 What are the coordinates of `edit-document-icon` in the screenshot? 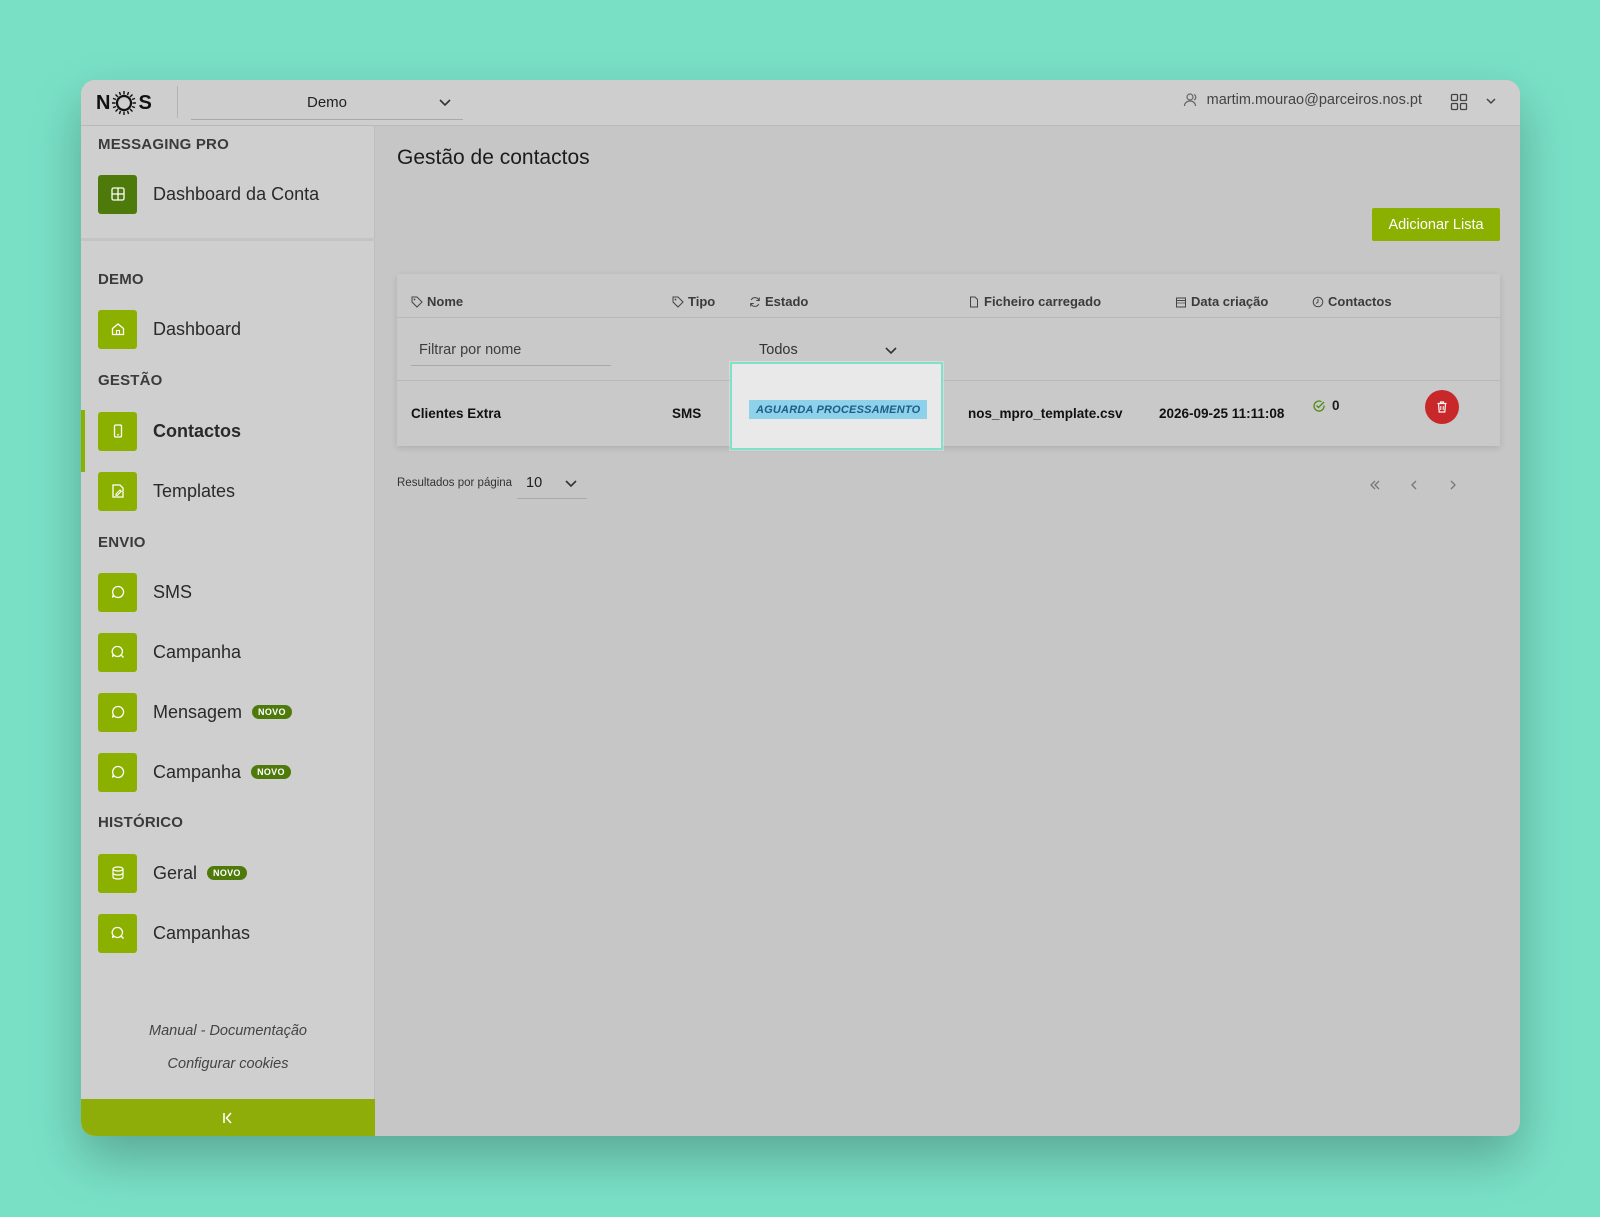 It's located at (117, 491).